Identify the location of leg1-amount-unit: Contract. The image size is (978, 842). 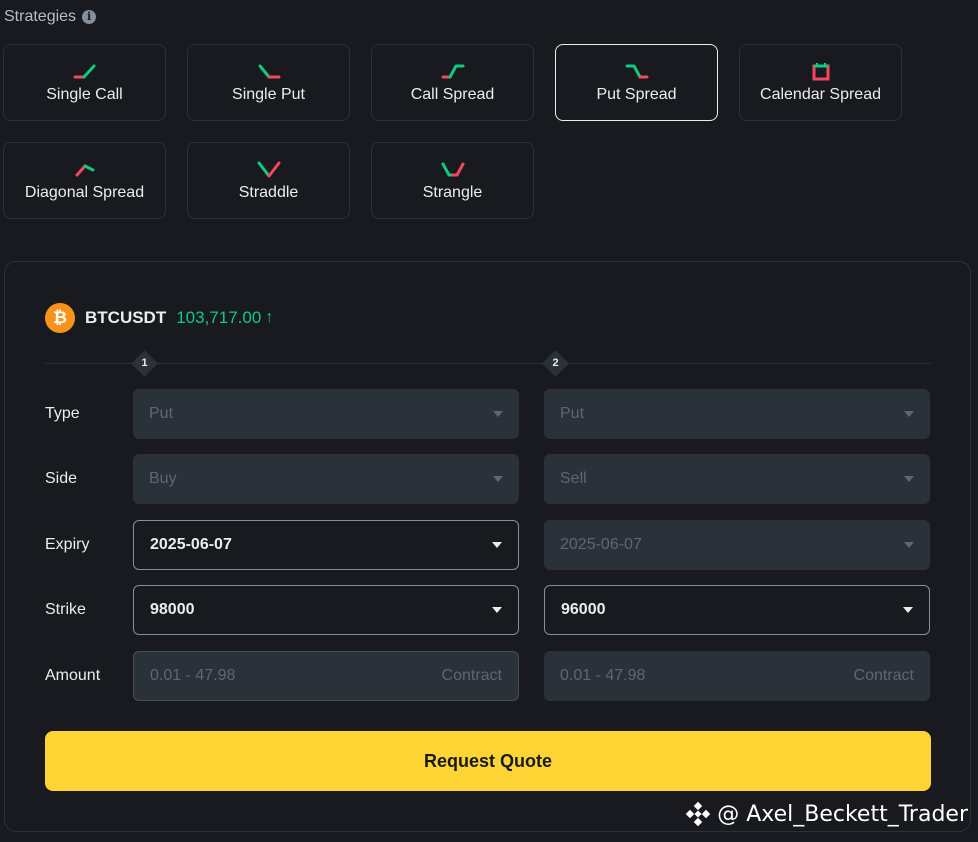
(471, 675).